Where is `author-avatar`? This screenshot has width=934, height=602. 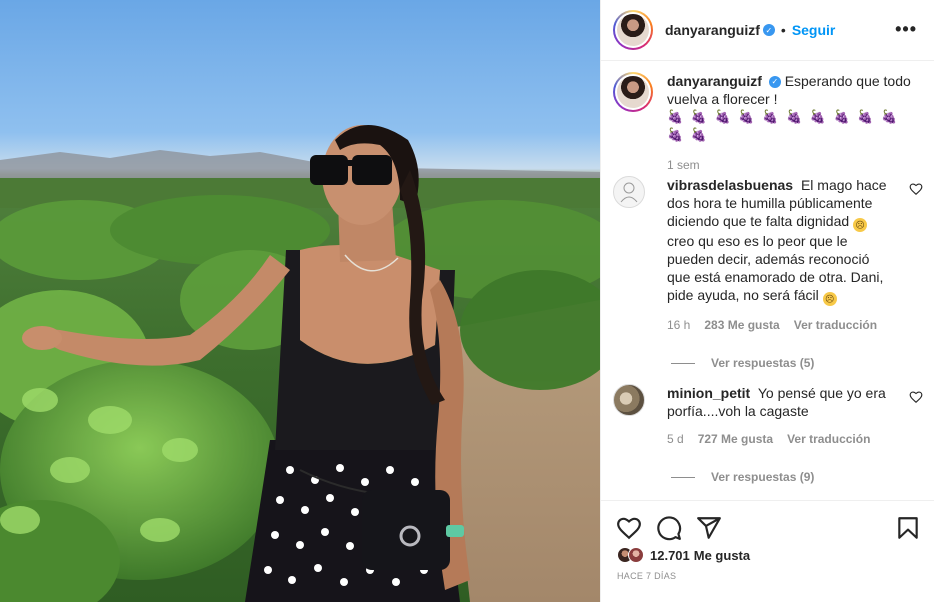 author-avatar is located at coordinates (633, 30).